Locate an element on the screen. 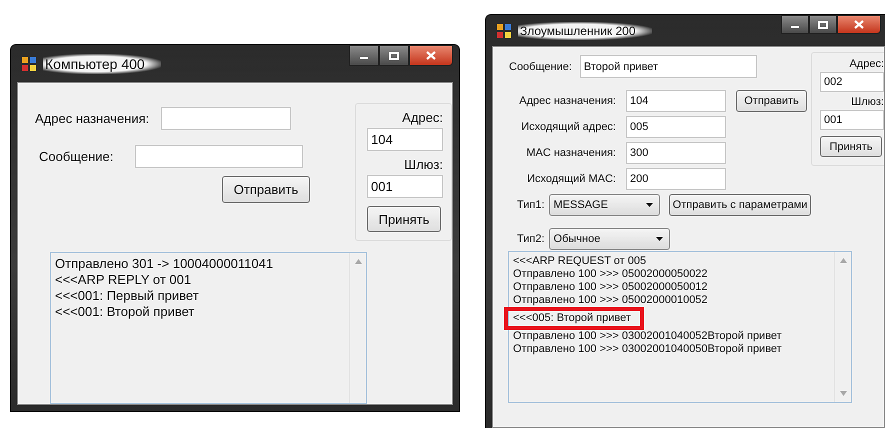 This screenshot has height=428, width=885. log-line: Отправлено 100 >>> 03002001040050Второй привет is located at coordinates (648, 349).